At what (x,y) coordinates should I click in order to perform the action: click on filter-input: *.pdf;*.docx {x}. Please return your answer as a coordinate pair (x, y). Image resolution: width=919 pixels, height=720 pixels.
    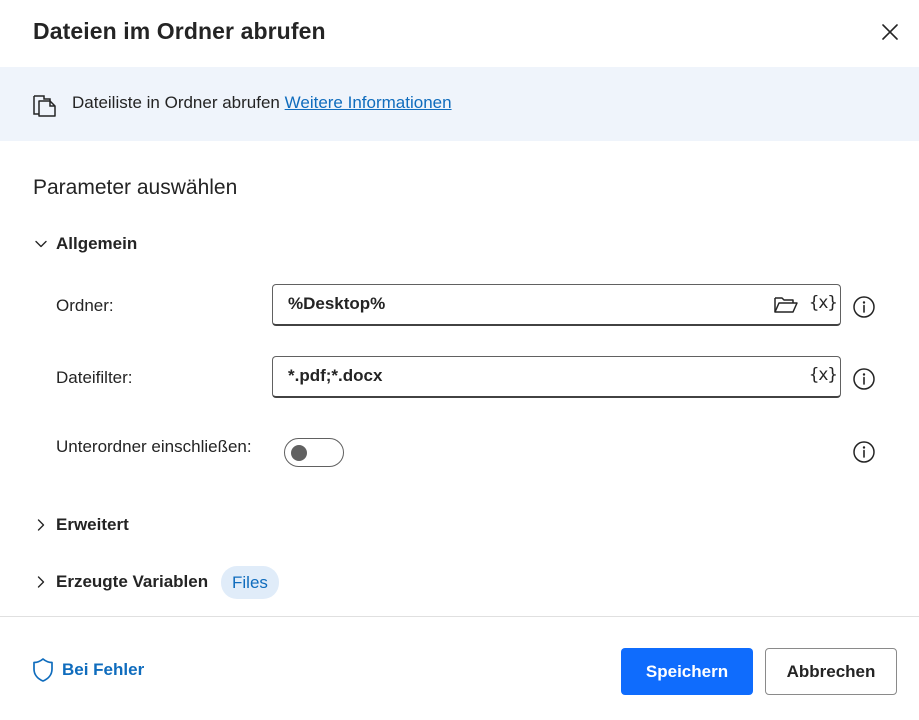
    Looking at the image, I should click on (556, 377).